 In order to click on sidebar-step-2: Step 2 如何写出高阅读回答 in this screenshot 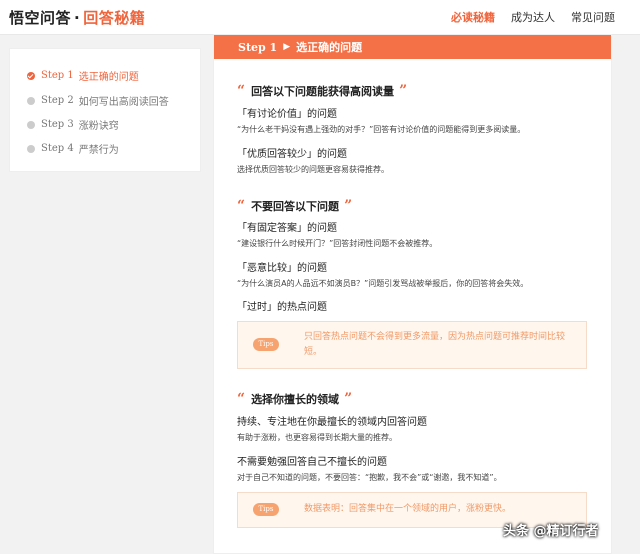, I will do `click(98, 100)`.